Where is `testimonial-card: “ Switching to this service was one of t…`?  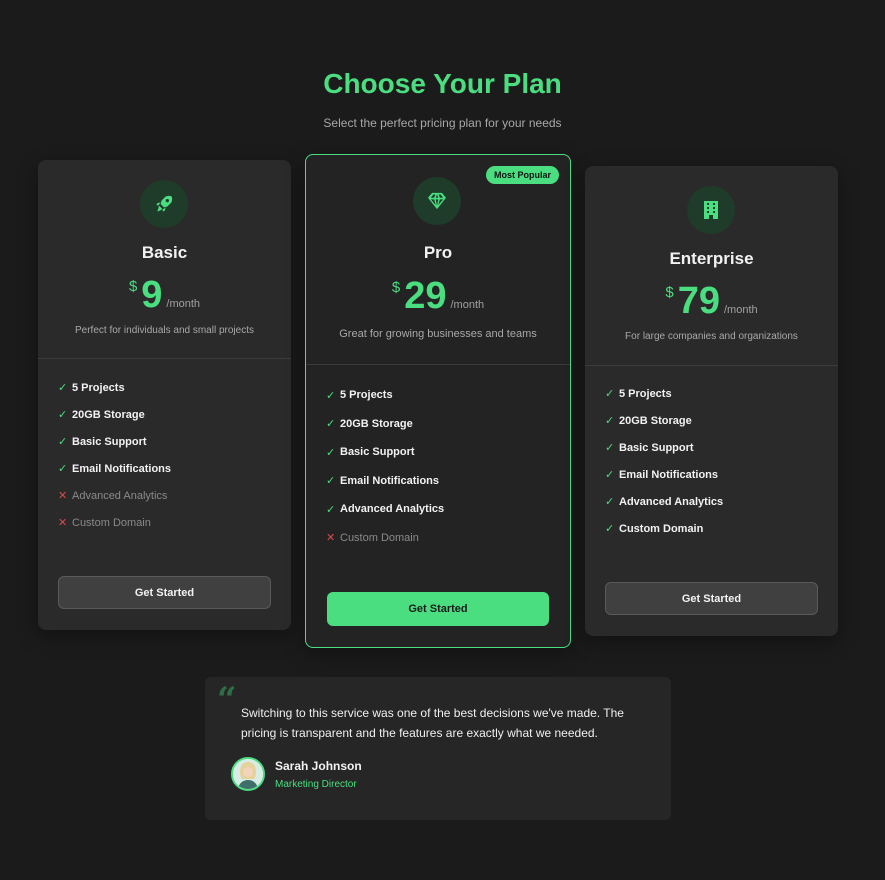 testimonial-card: “ Switching to this service was one of t… is located at coordinates (438, 748).